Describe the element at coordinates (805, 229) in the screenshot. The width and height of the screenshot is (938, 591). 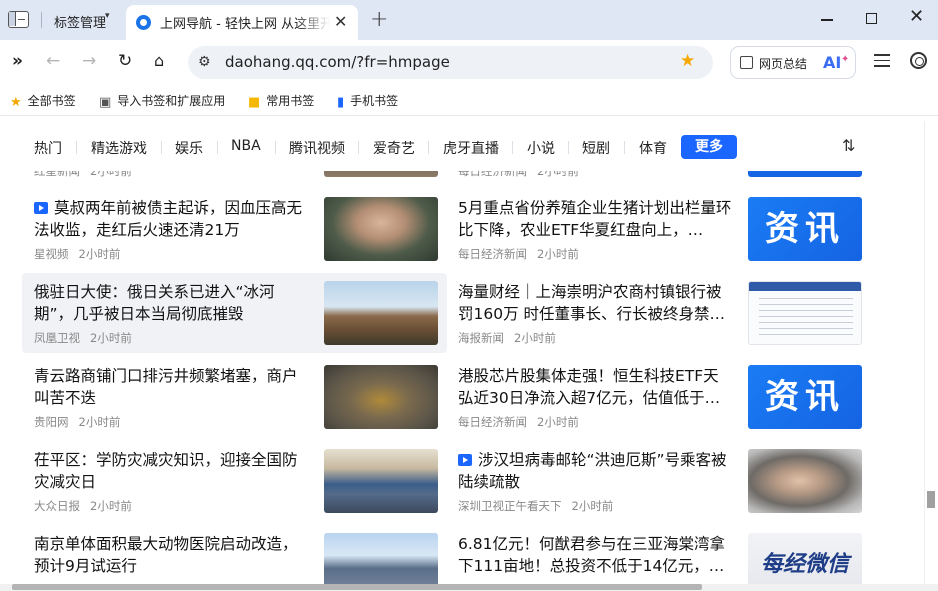
I see `news-thumbnail: 资讯` at that location.